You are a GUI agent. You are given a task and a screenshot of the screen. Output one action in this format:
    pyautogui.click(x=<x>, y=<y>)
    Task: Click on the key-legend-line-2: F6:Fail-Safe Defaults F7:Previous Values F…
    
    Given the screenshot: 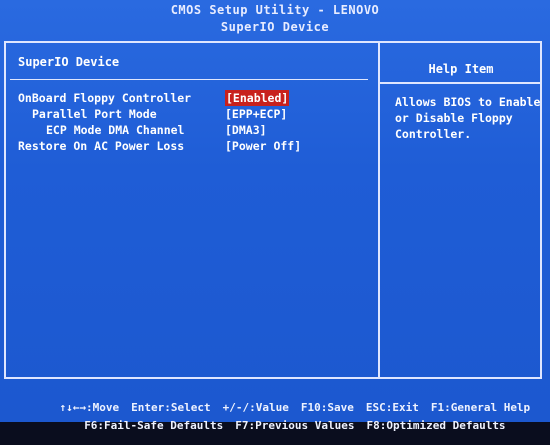 What is the action you would take?
    pyautogui.click(x=275, y=425)
    